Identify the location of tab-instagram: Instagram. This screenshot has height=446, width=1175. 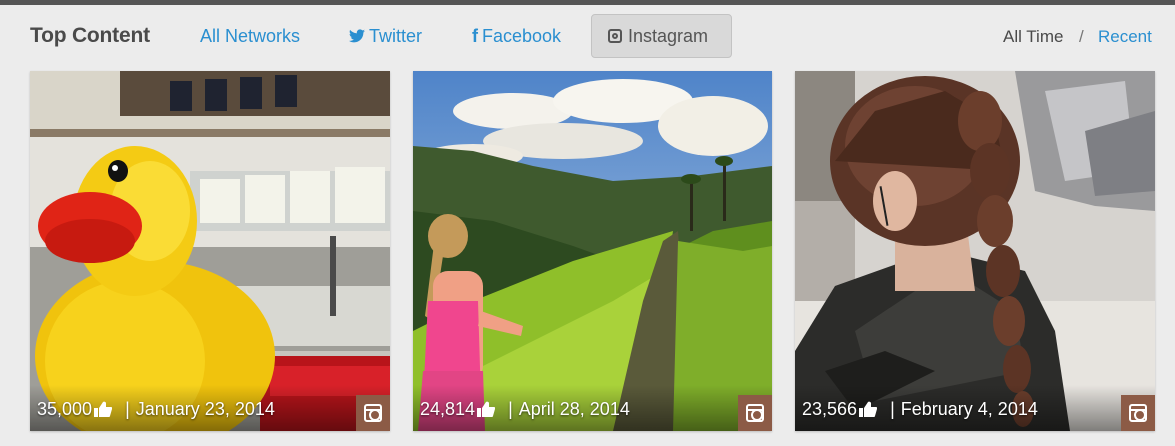
(661, 36).